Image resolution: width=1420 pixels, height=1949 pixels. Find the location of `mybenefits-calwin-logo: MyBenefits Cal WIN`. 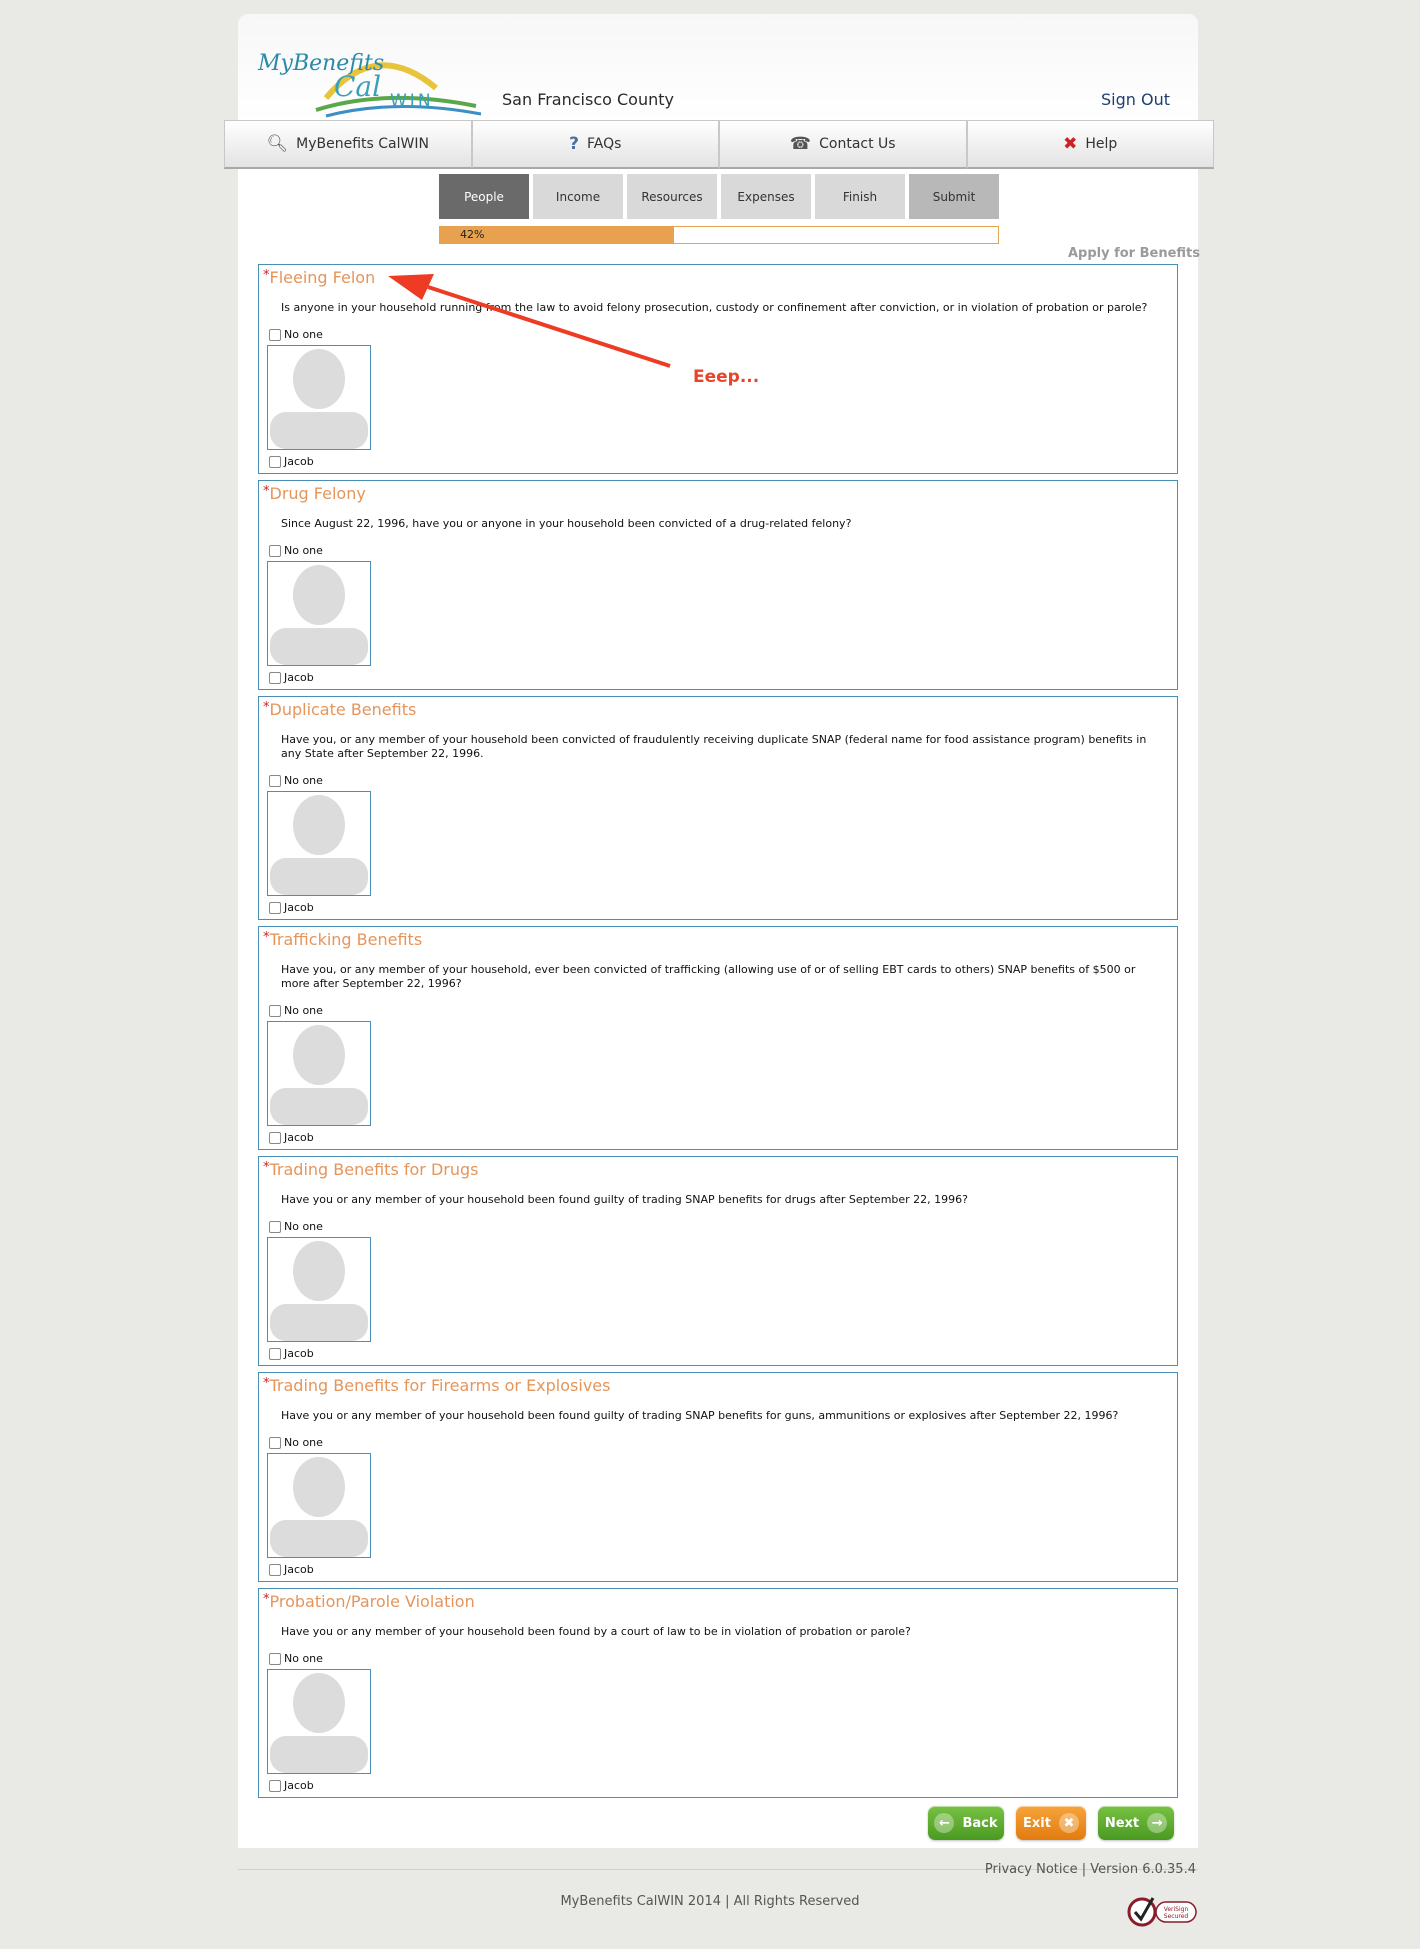

mybenefits-calwin-logo: MyBenefits Cal WIN is located at coordinates (369, 84).